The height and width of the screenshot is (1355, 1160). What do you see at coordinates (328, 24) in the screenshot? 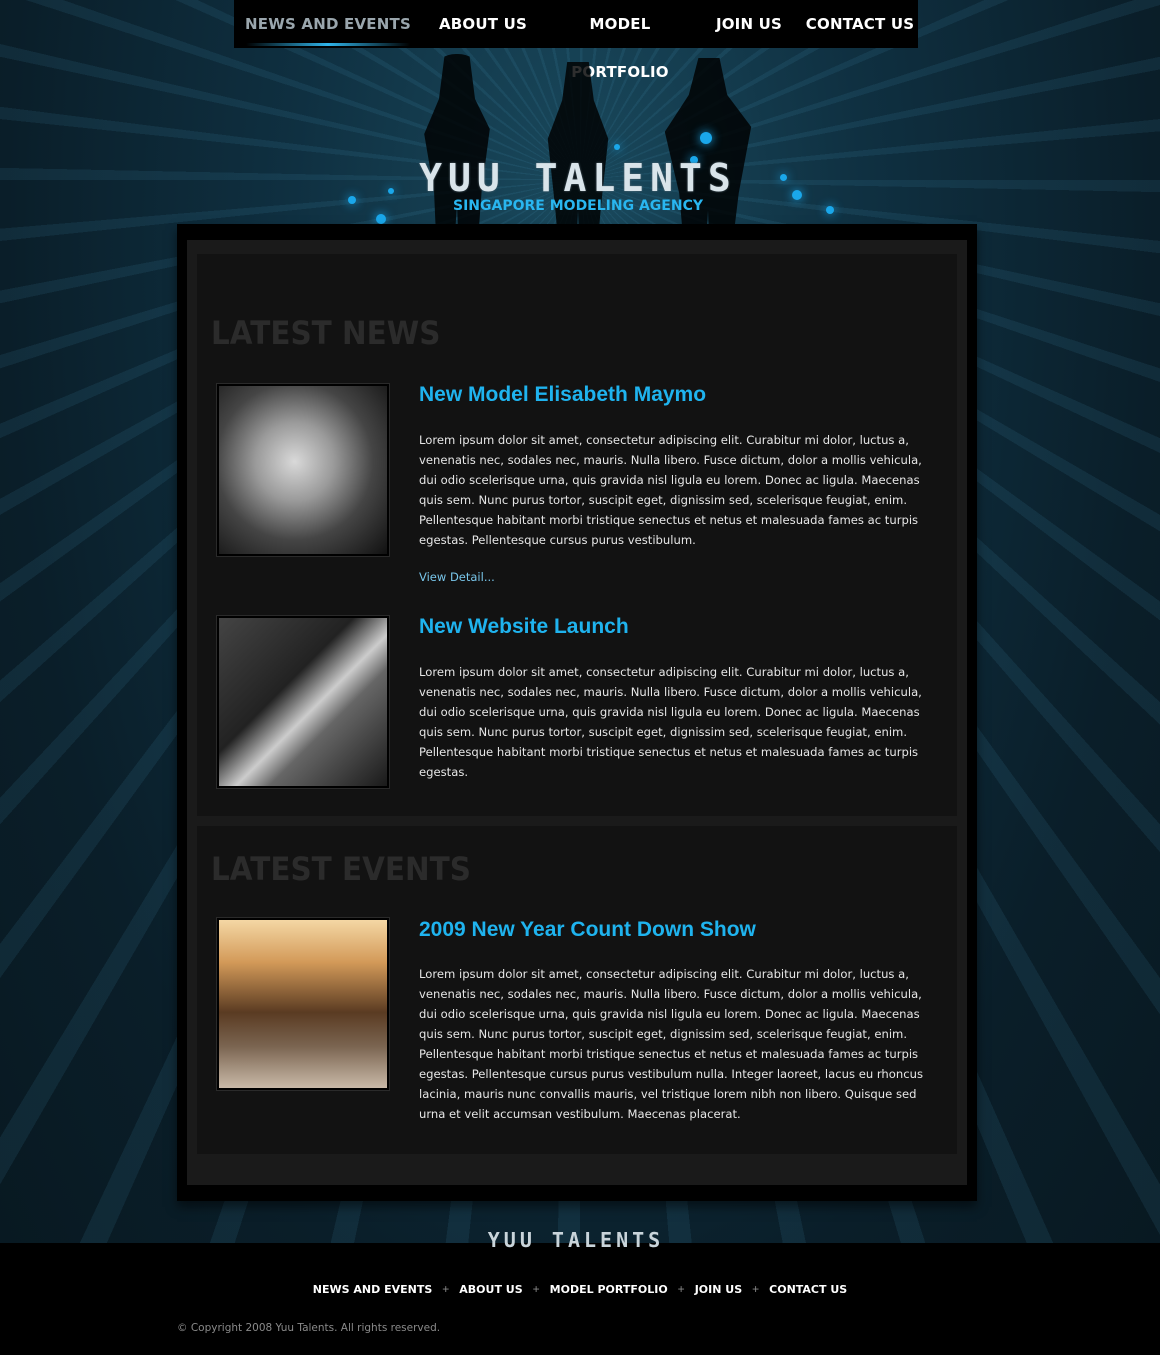
I see `nav-news-and-events: NEWS AND EVENTS` at bounding box center [328, 24].